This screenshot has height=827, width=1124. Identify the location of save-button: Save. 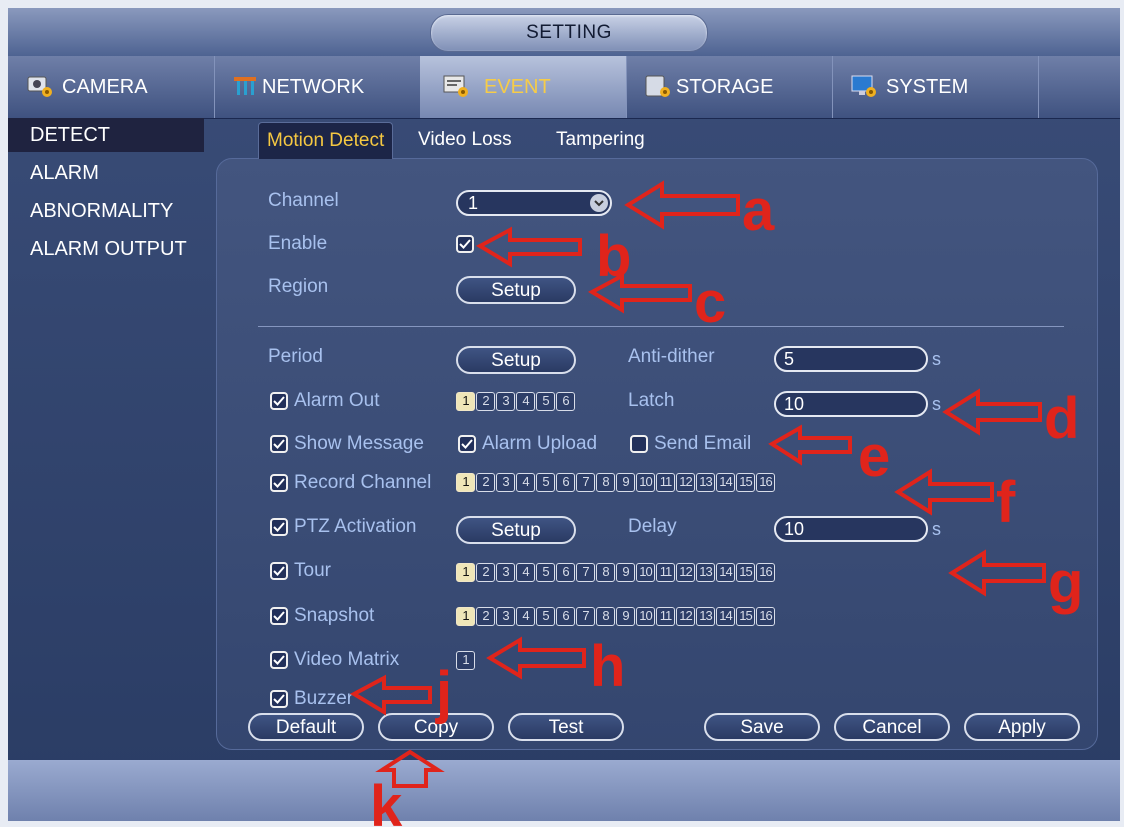
(762, 727).